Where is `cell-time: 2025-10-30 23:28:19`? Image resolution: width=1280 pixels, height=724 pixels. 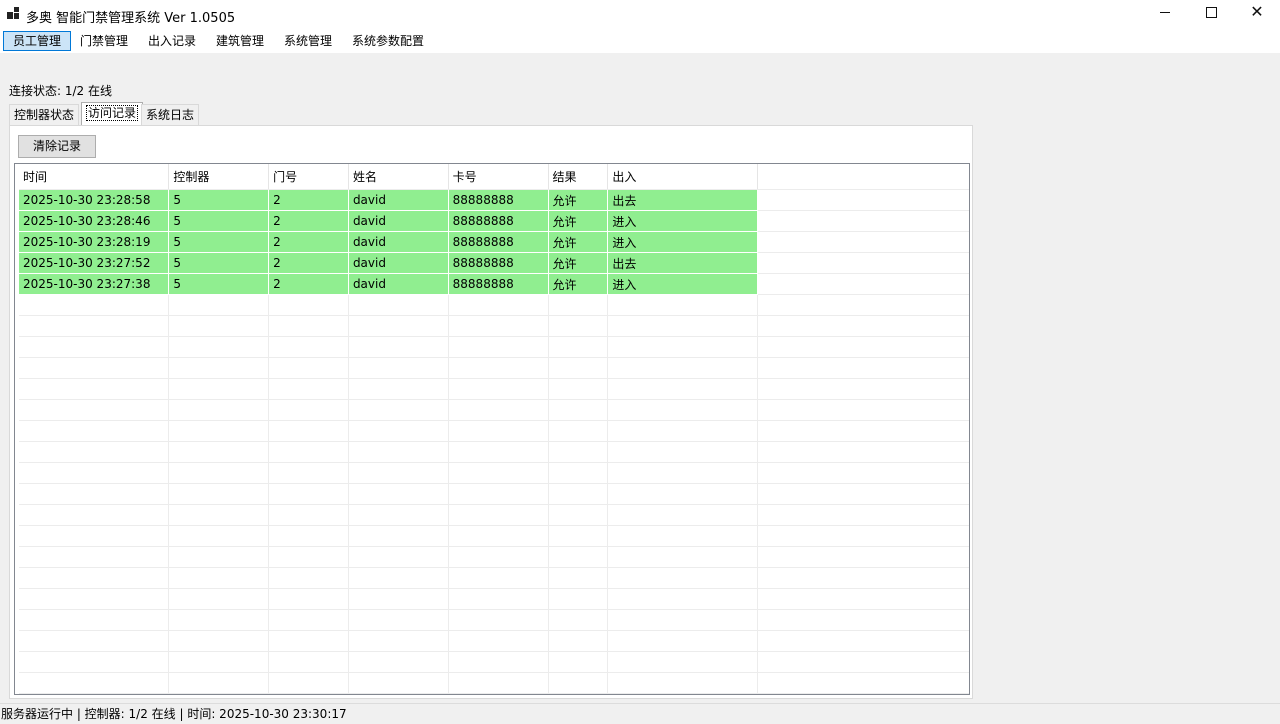 cell-time: 2025-10-30 23:28:19 is located at coordinates (94, 242).